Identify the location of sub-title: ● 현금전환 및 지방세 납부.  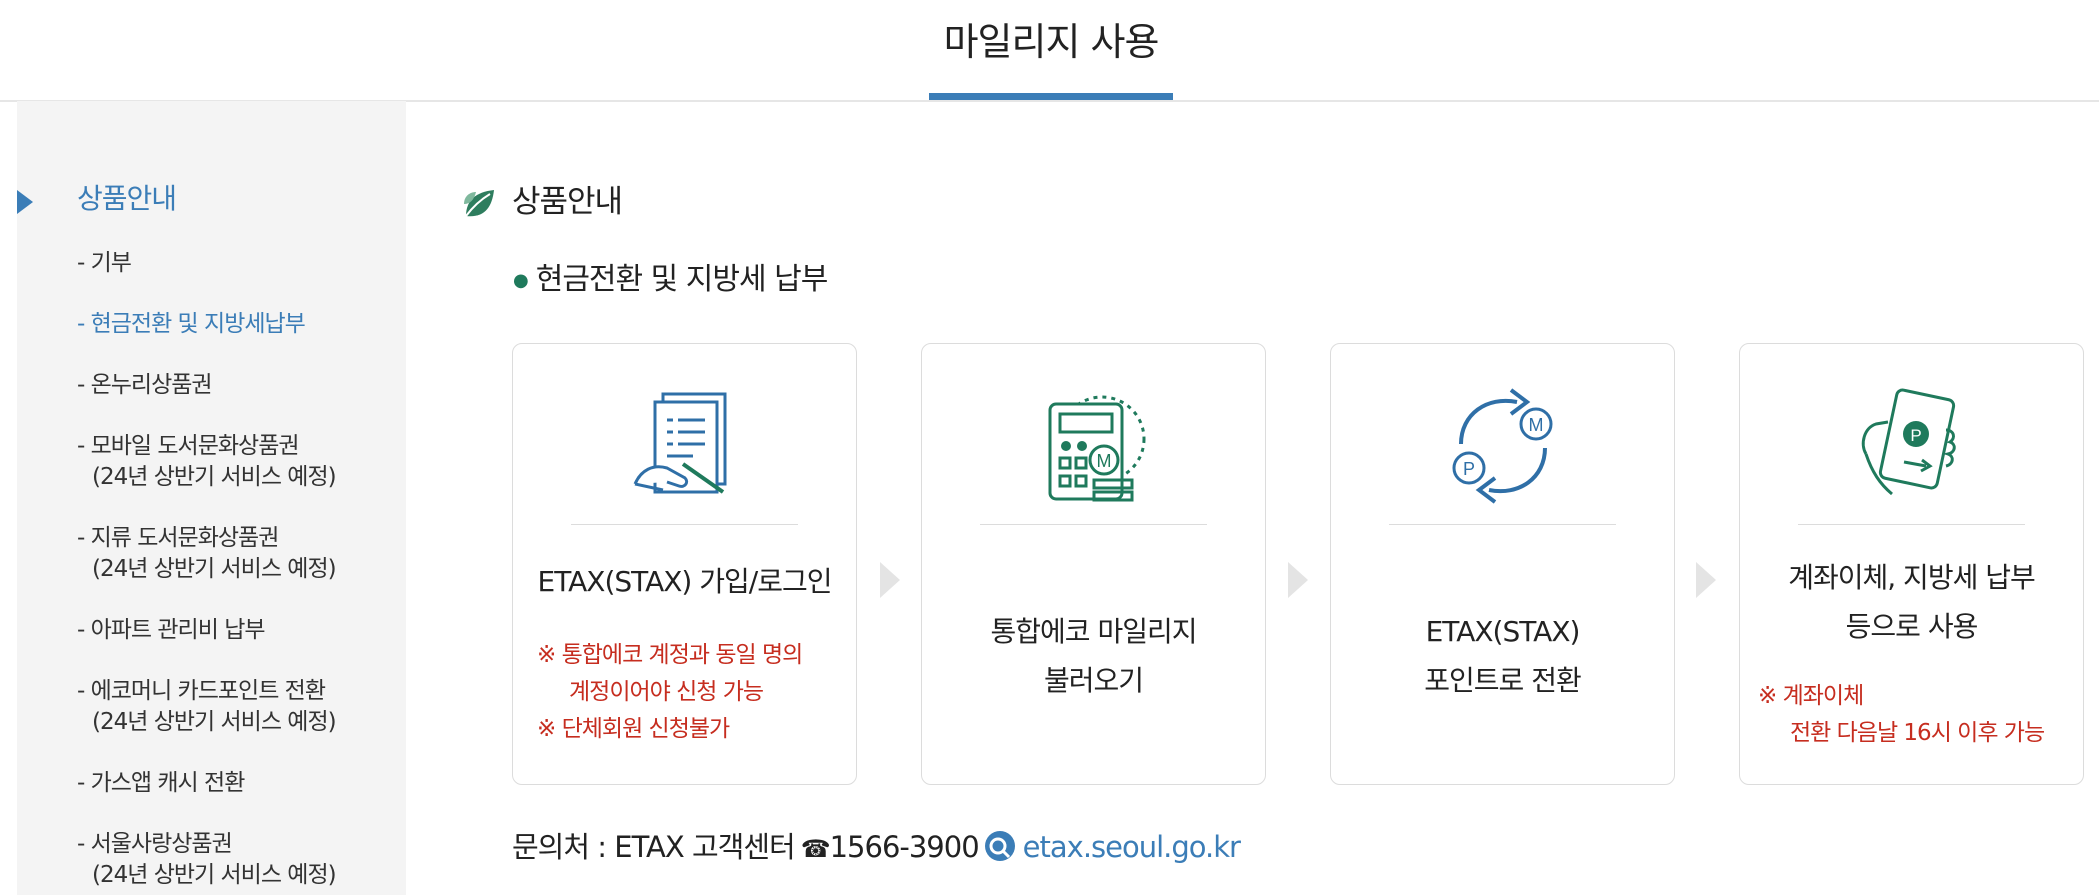
(671, 280).